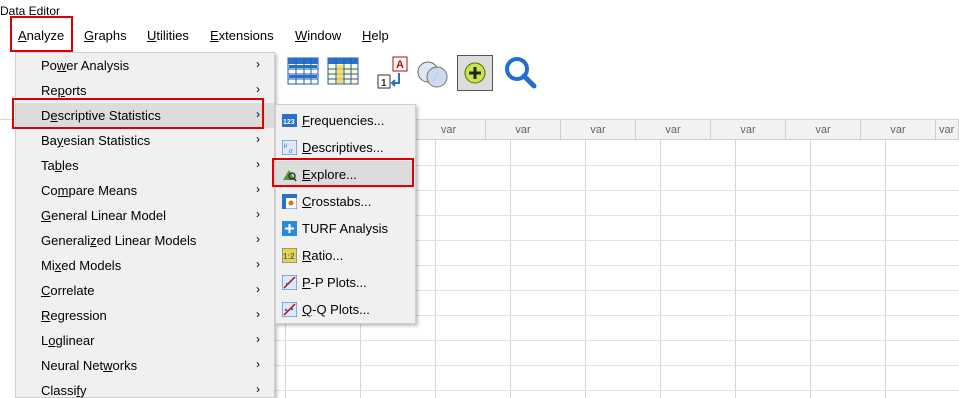 The height and width of the screenshot is (398, 959). Describe the element at coordinates (145, 215) in the screenshot. I see `menu-item-general-linear-model: General Linear Model ›` at that location.